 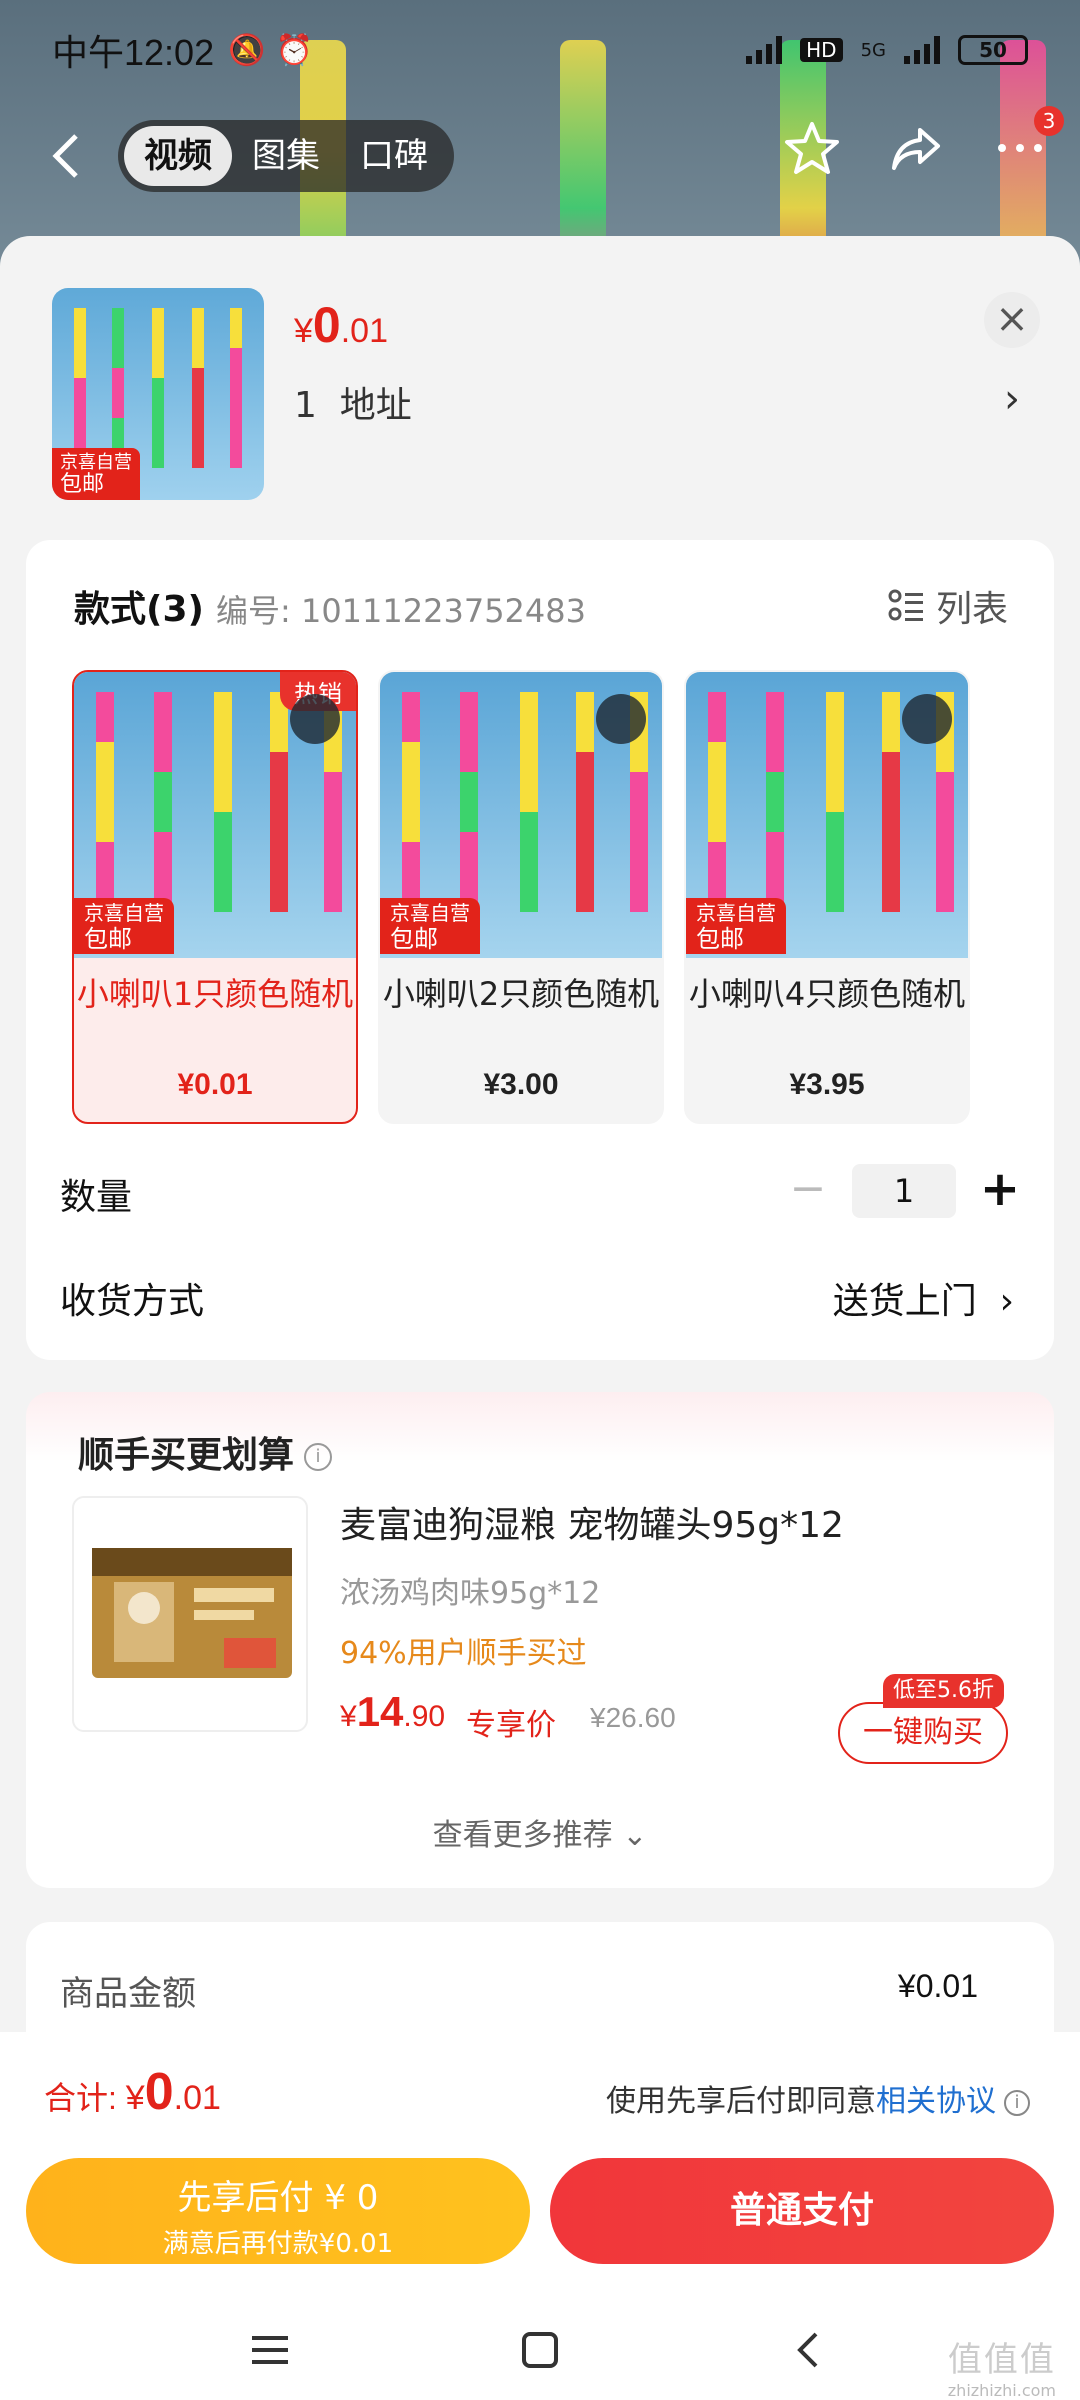 I want to click on product-thumbnail: 京喜自营 包邮, so click(x=158, y=394).